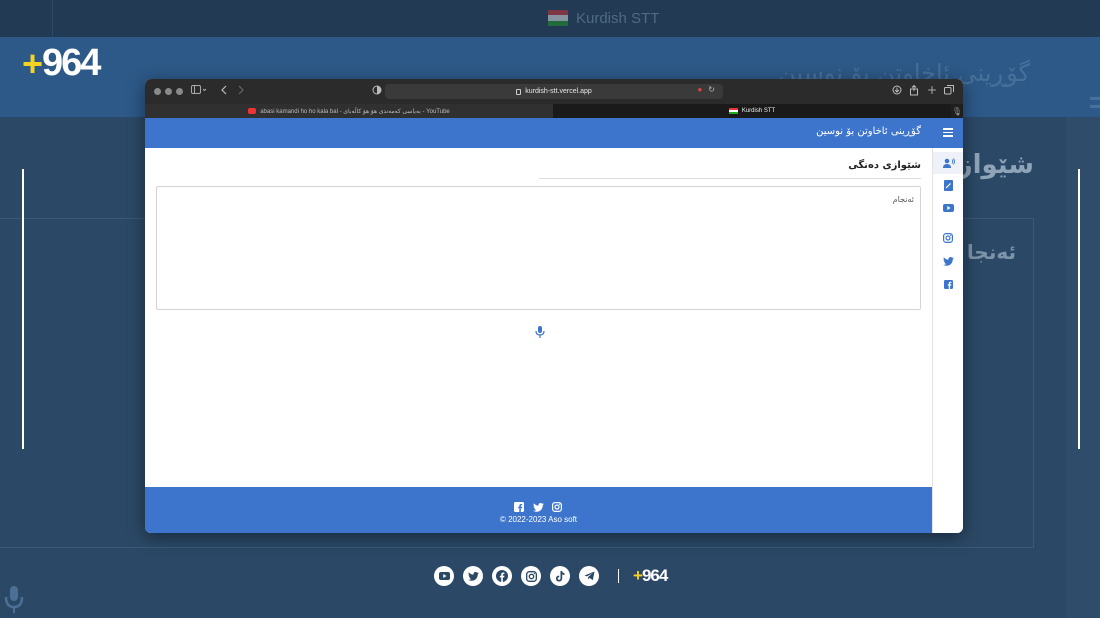 The image size is (1100, 618). Describe the element at coordinates (558, 91) in the screenshot. I see `url-text: kurdish-stt.vercel.app` at that location.